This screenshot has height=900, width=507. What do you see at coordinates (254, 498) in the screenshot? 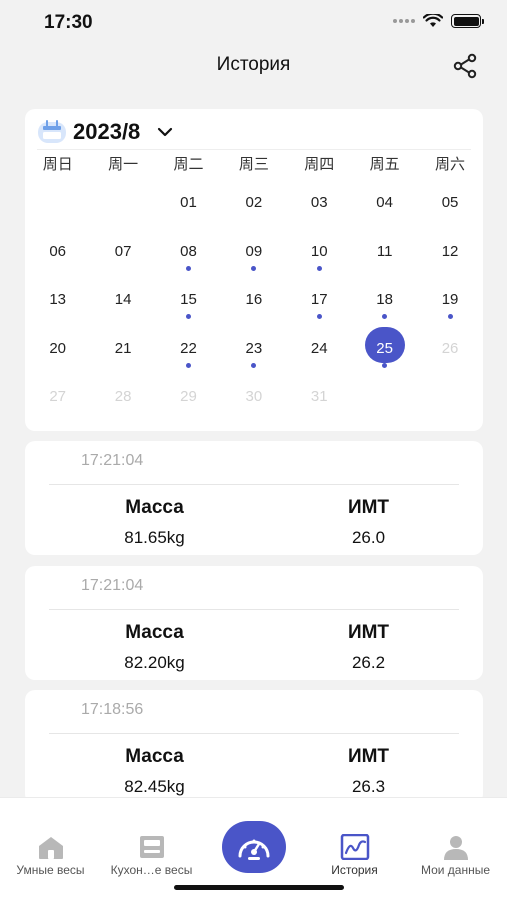
I see `measurement-record: 17:21:04 Масса 81.65kg ИМТ 26.0` at bounding box center [254, 498].